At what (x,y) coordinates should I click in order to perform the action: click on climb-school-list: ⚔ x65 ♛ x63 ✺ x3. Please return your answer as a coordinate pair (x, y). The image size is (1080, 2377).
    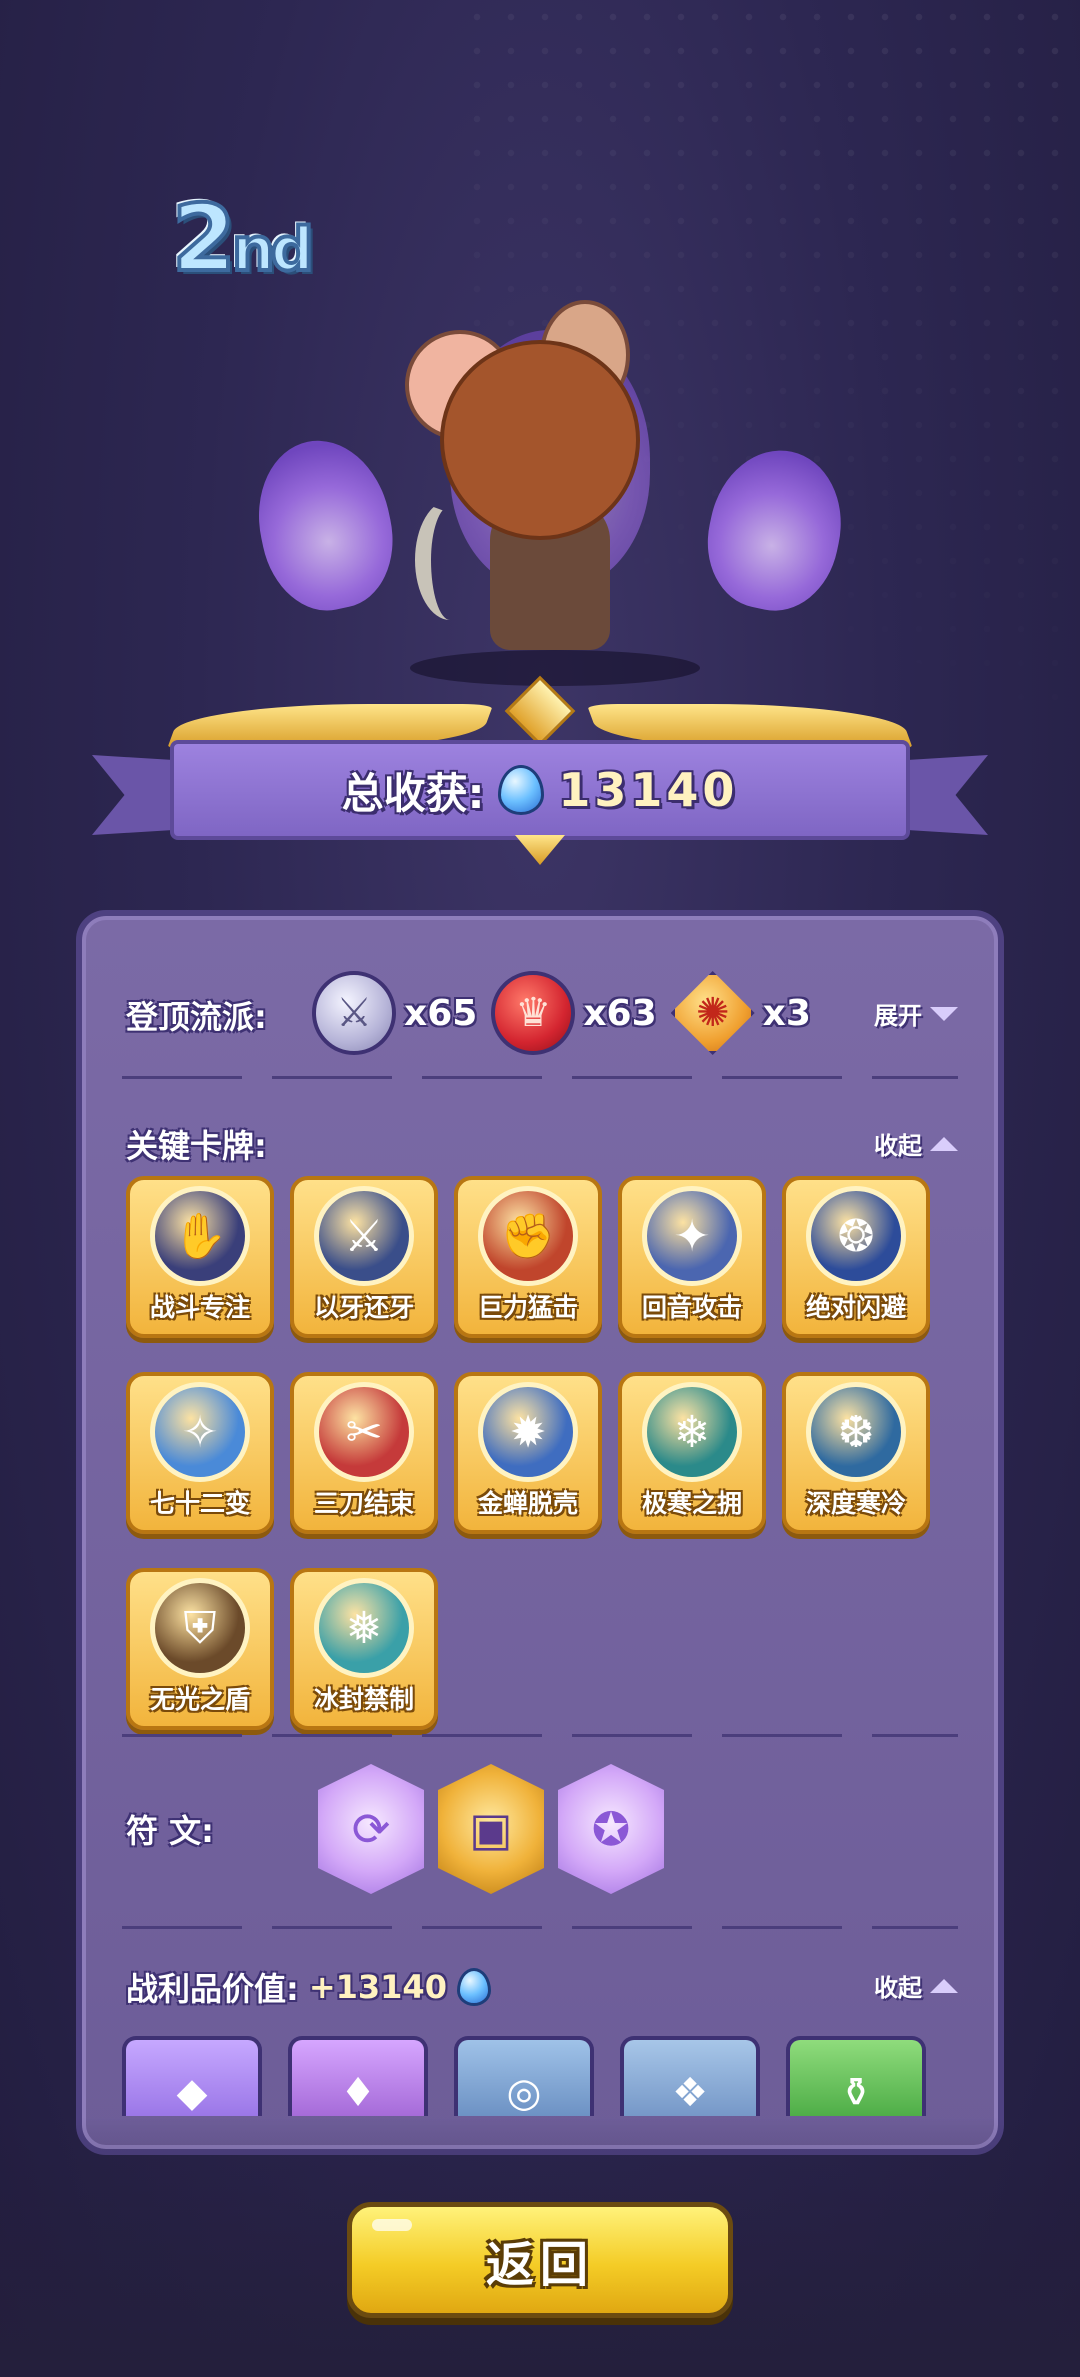
    Looking at the image, I should click on (561, 1013).